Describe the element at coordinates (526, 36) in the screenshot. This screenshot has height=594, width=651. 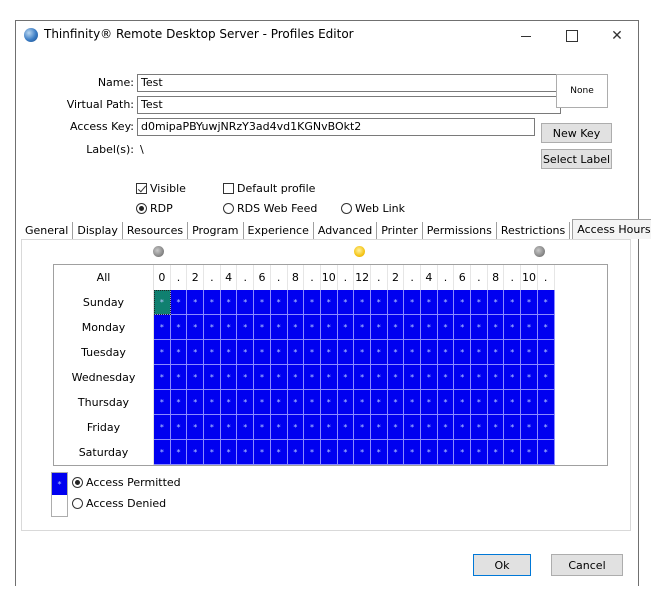
I see `minimize-button` at that location.